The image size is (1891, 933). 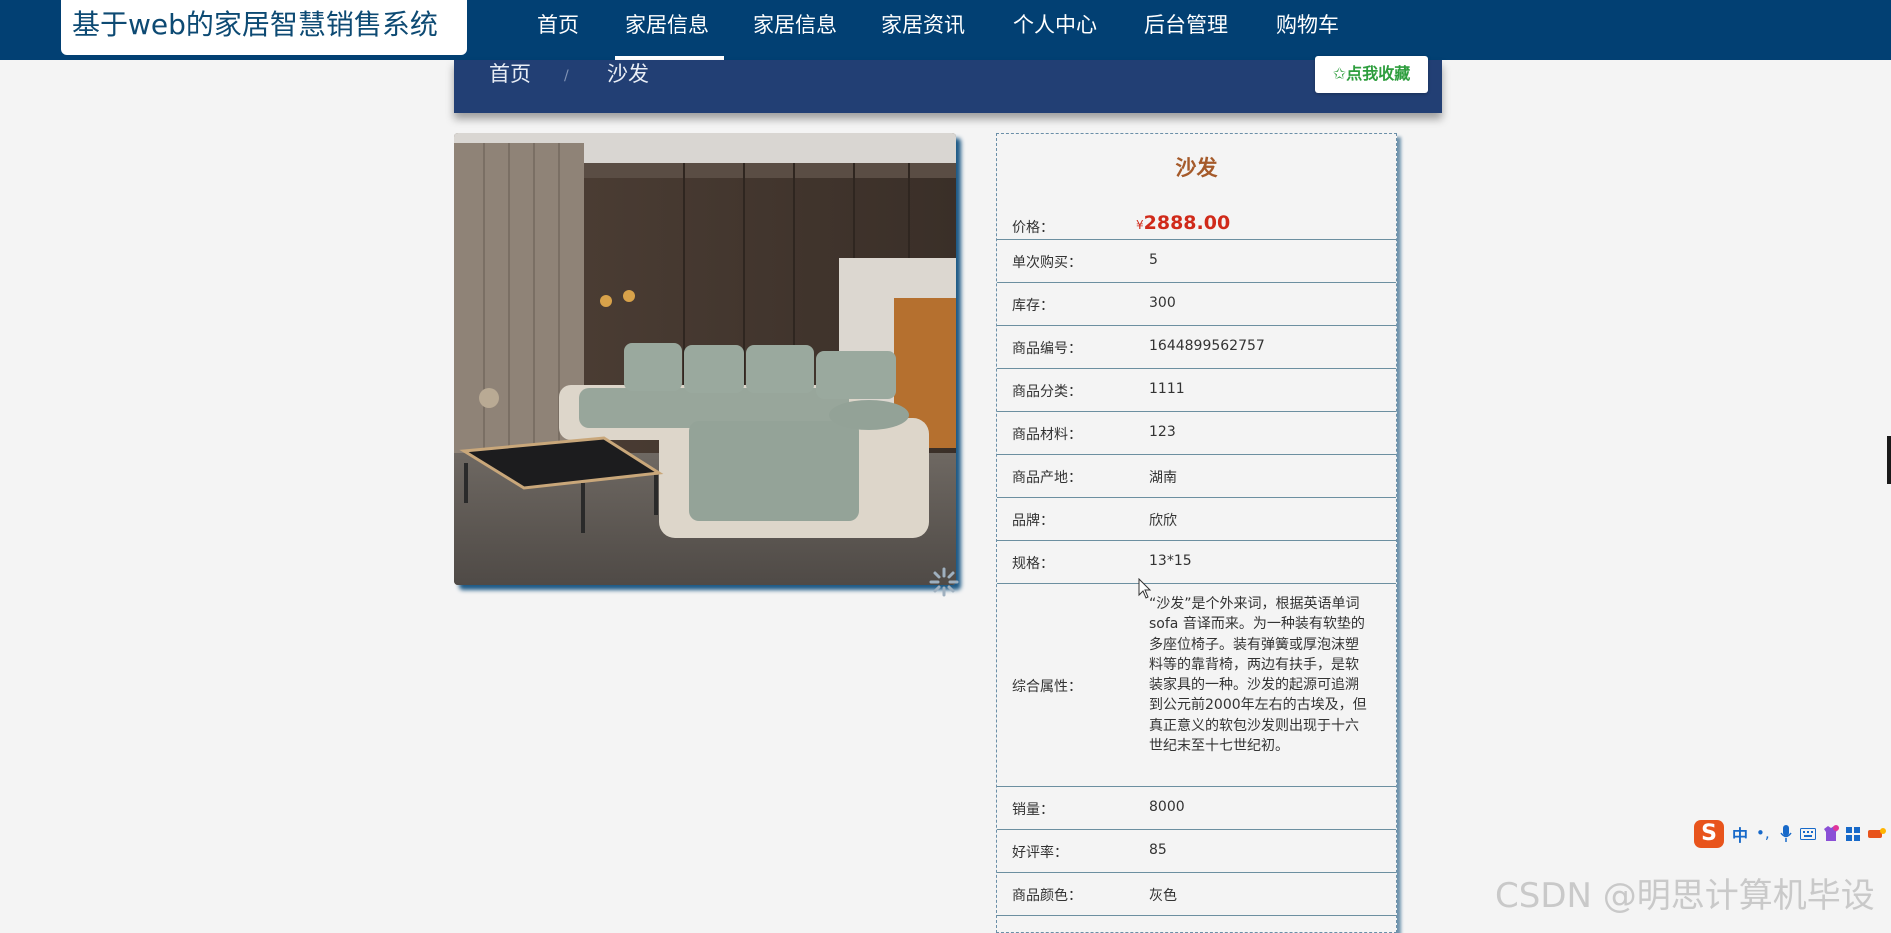 I want to click on detail-row: 销量： 8000, so click(x=1196, y=808).